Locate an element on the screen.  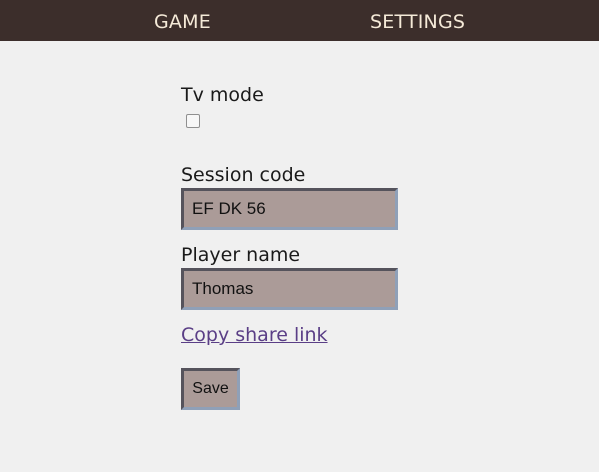
player-name-label: Player name is located at coordinates (241, 255).